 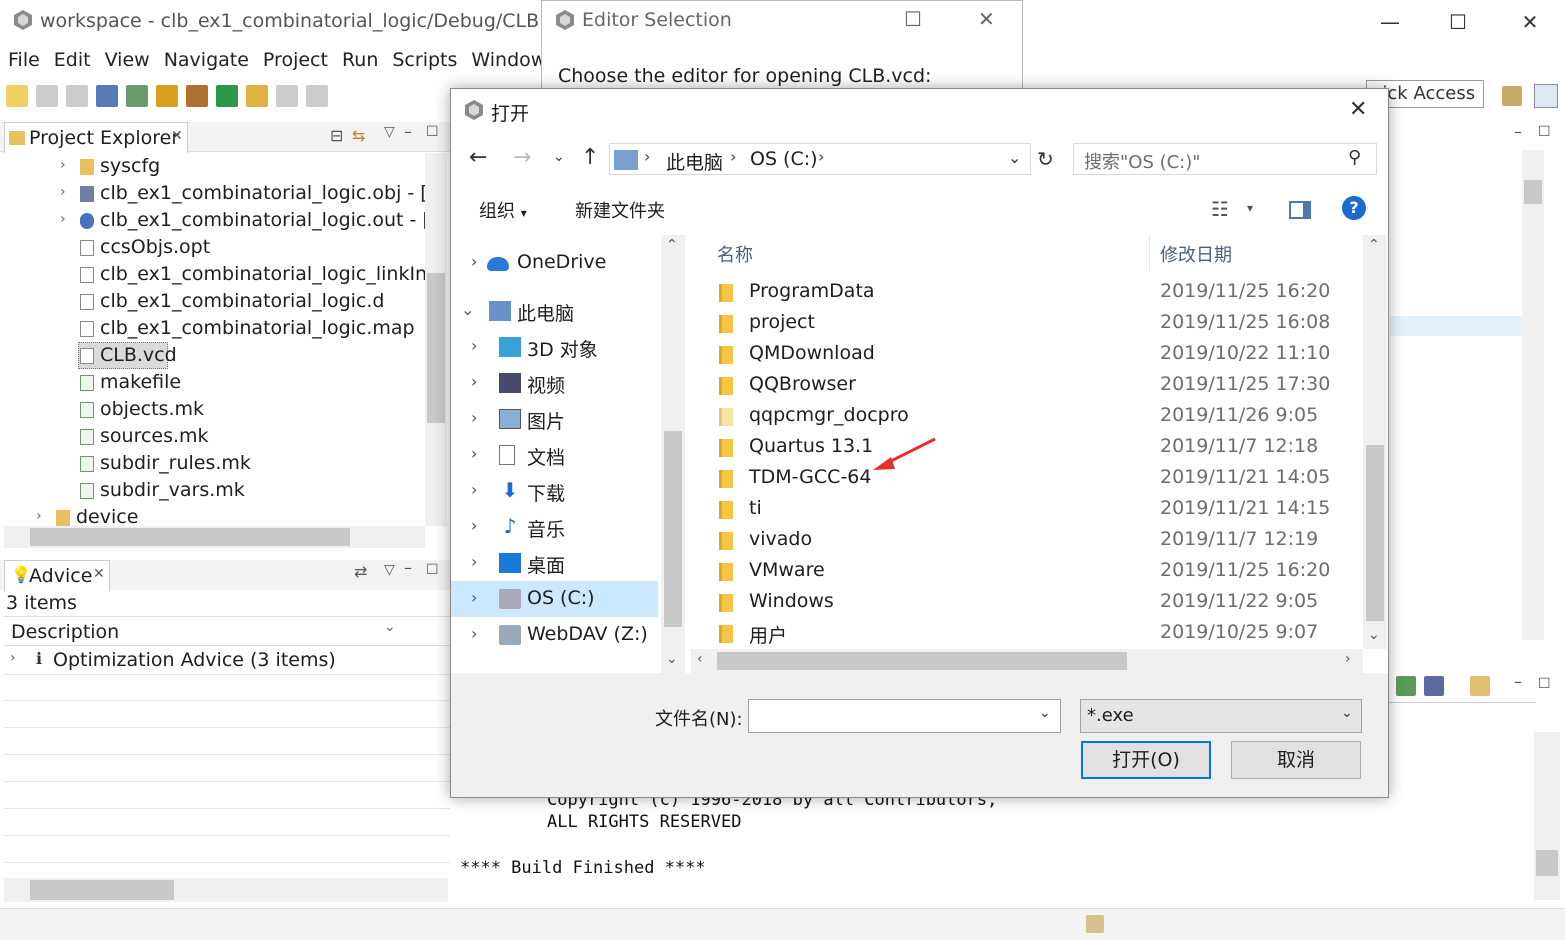 I want to click on save-all-icon, so click(x=77, y=96).